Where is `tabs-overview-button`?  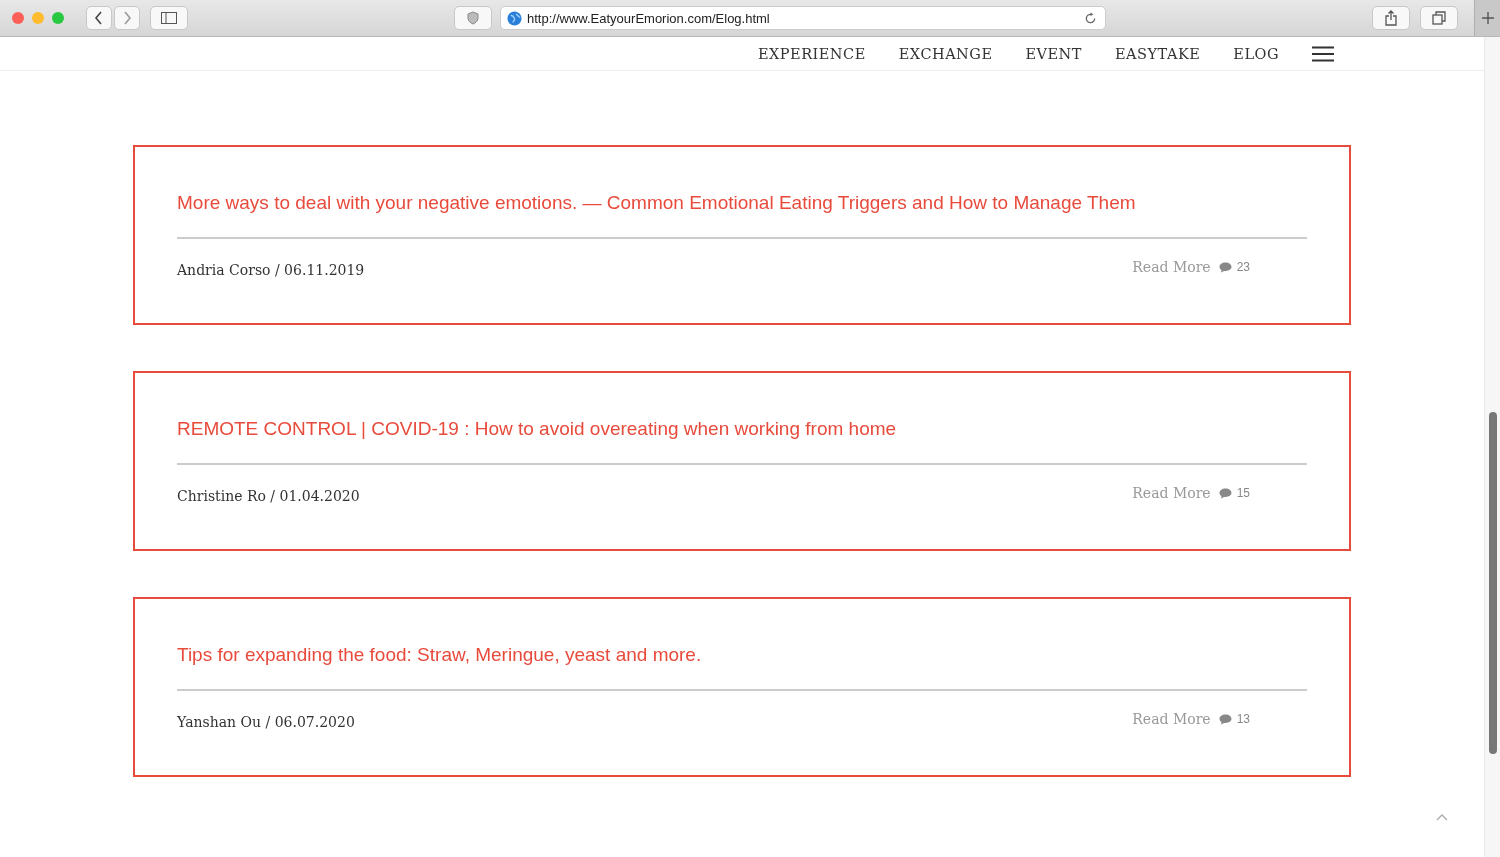
tabs-overview-button is located at coordinates (1439, 18).